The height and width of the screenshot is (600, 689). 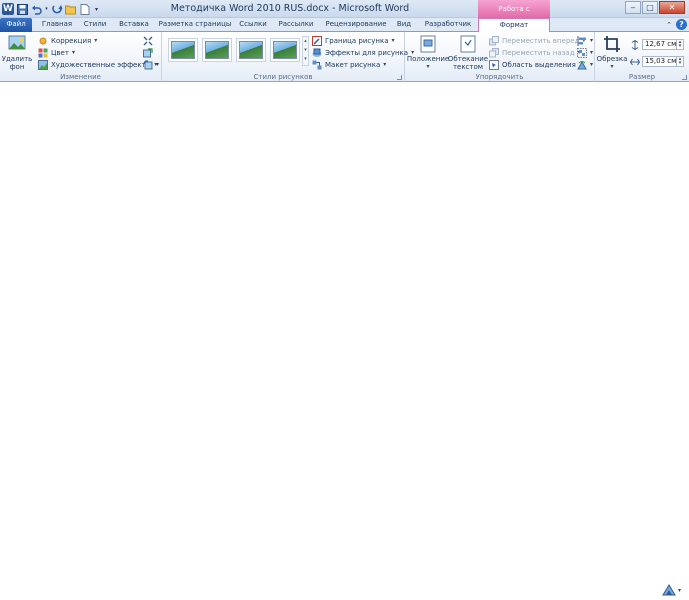 I want to click on crop-button: Обрезка ▾, so click(x=612, y=53).